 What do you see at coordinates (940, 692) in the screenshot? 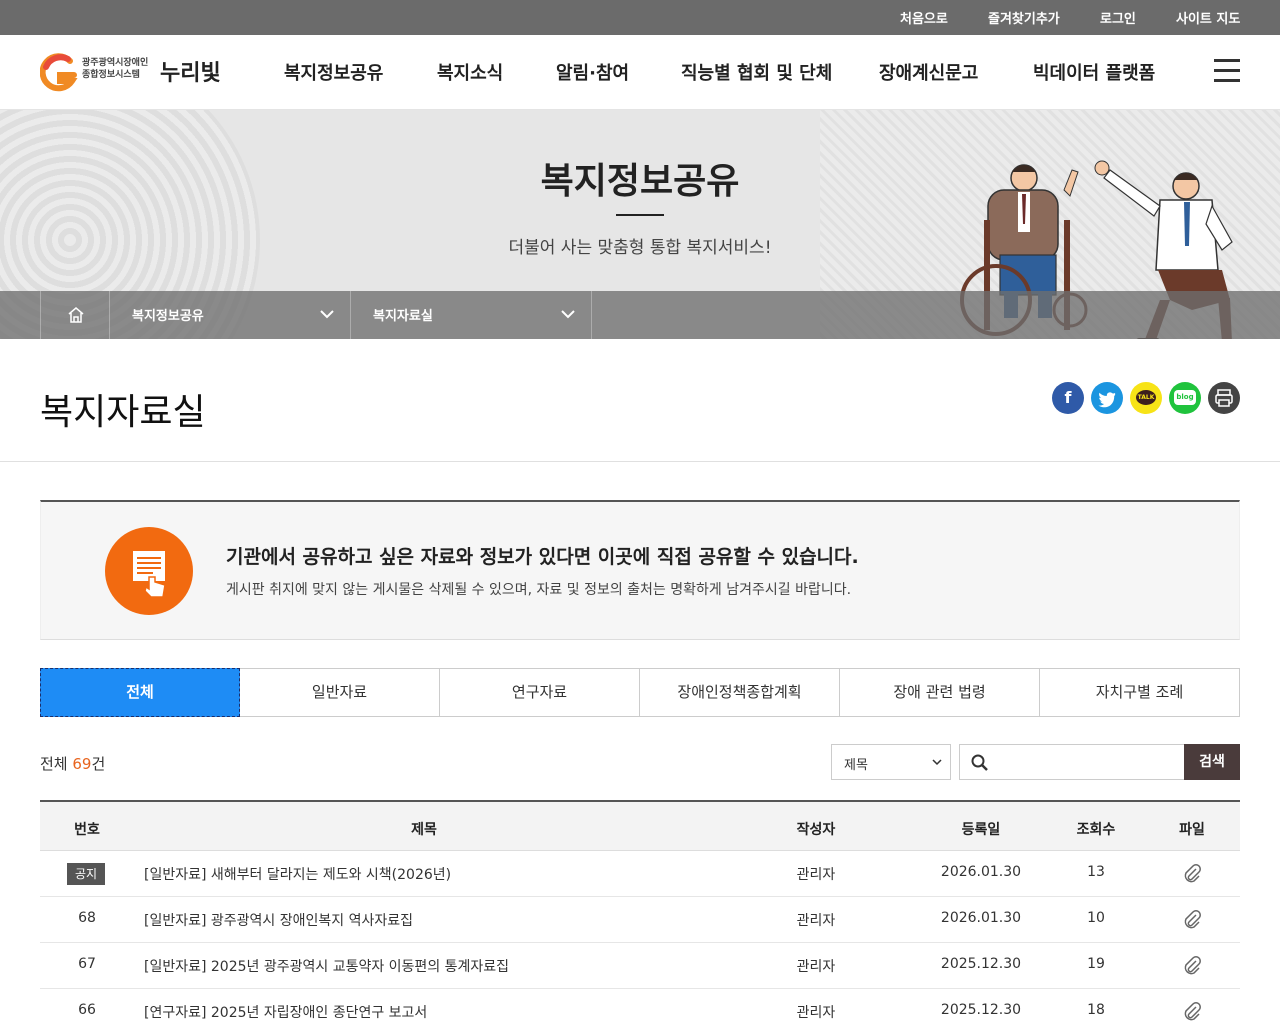
I see `tab-laws: 장애 관련 법령` at bounding box center [940, 692].